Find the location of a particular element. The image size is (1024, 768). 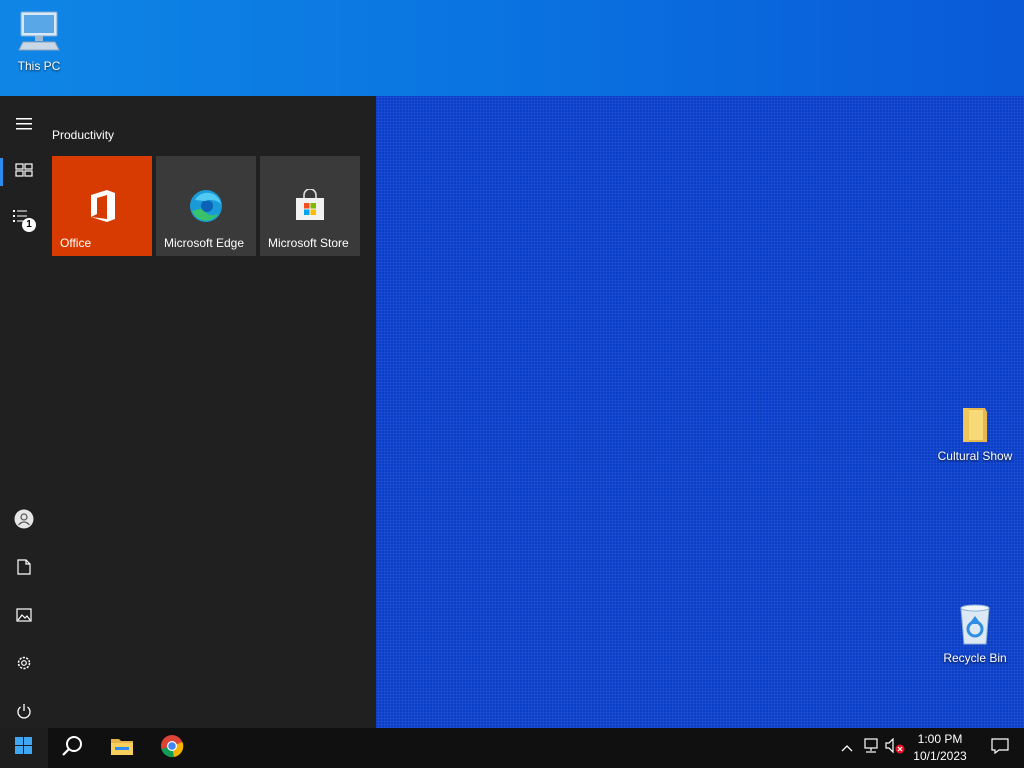

search-icon is located at coordinates (72, 748).